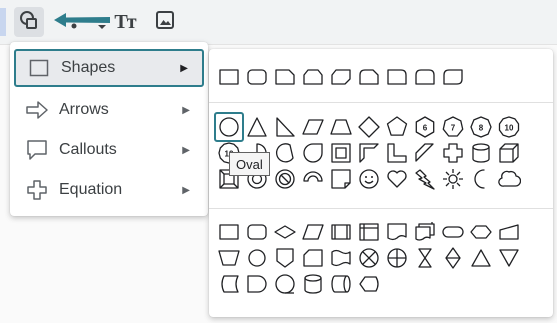  What do you see at coordinates (313, 127) in the screenshot?
I see `shape-parallelogram` at bounding box center [313, 127].